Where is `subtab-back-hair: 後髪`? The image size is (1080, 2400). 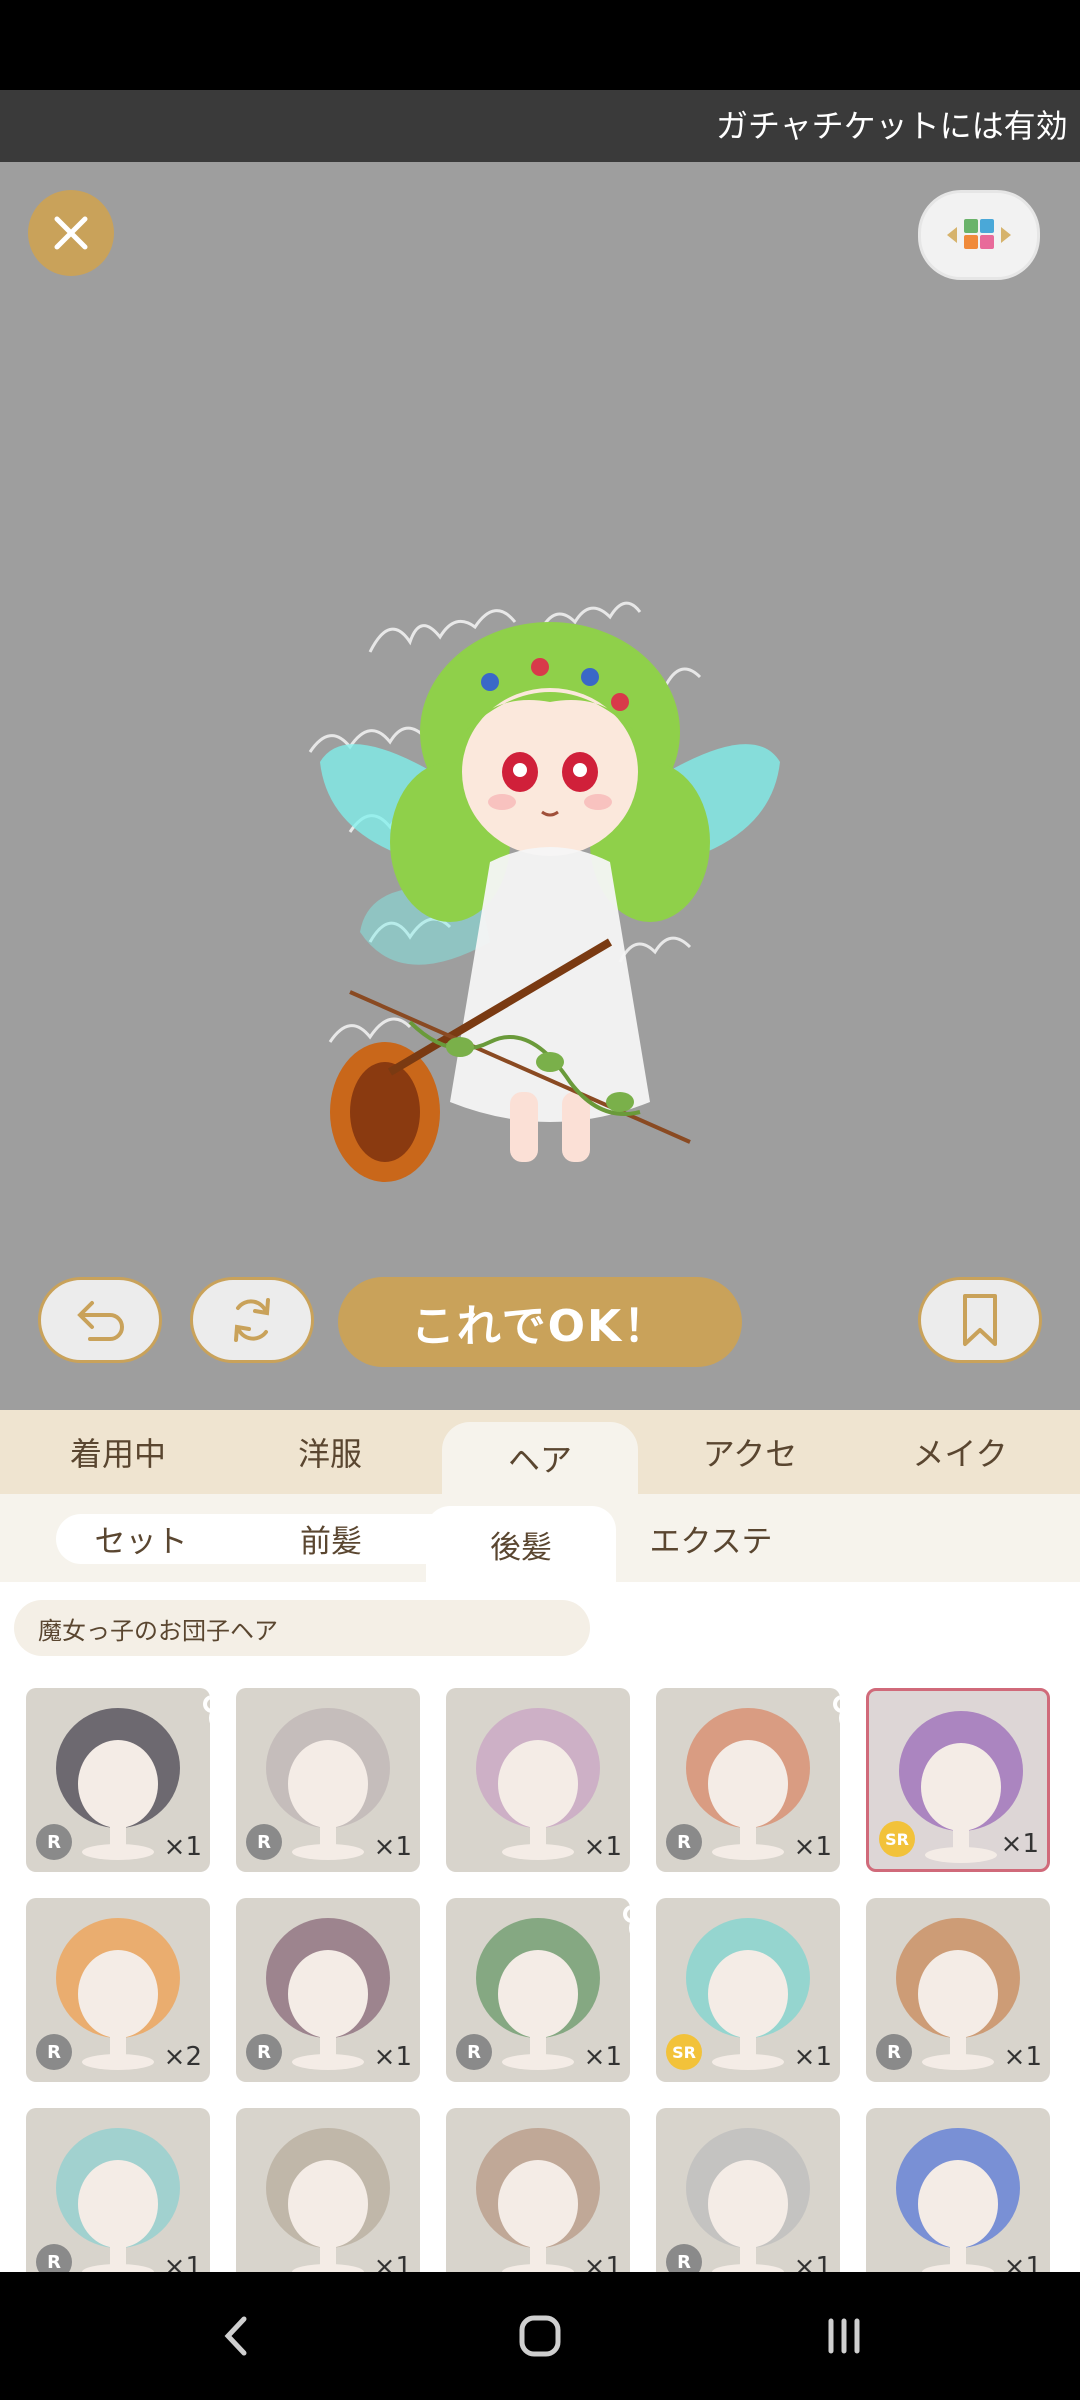 subtab-back-hair: 後髪 is located at coordinates (521, 1544).